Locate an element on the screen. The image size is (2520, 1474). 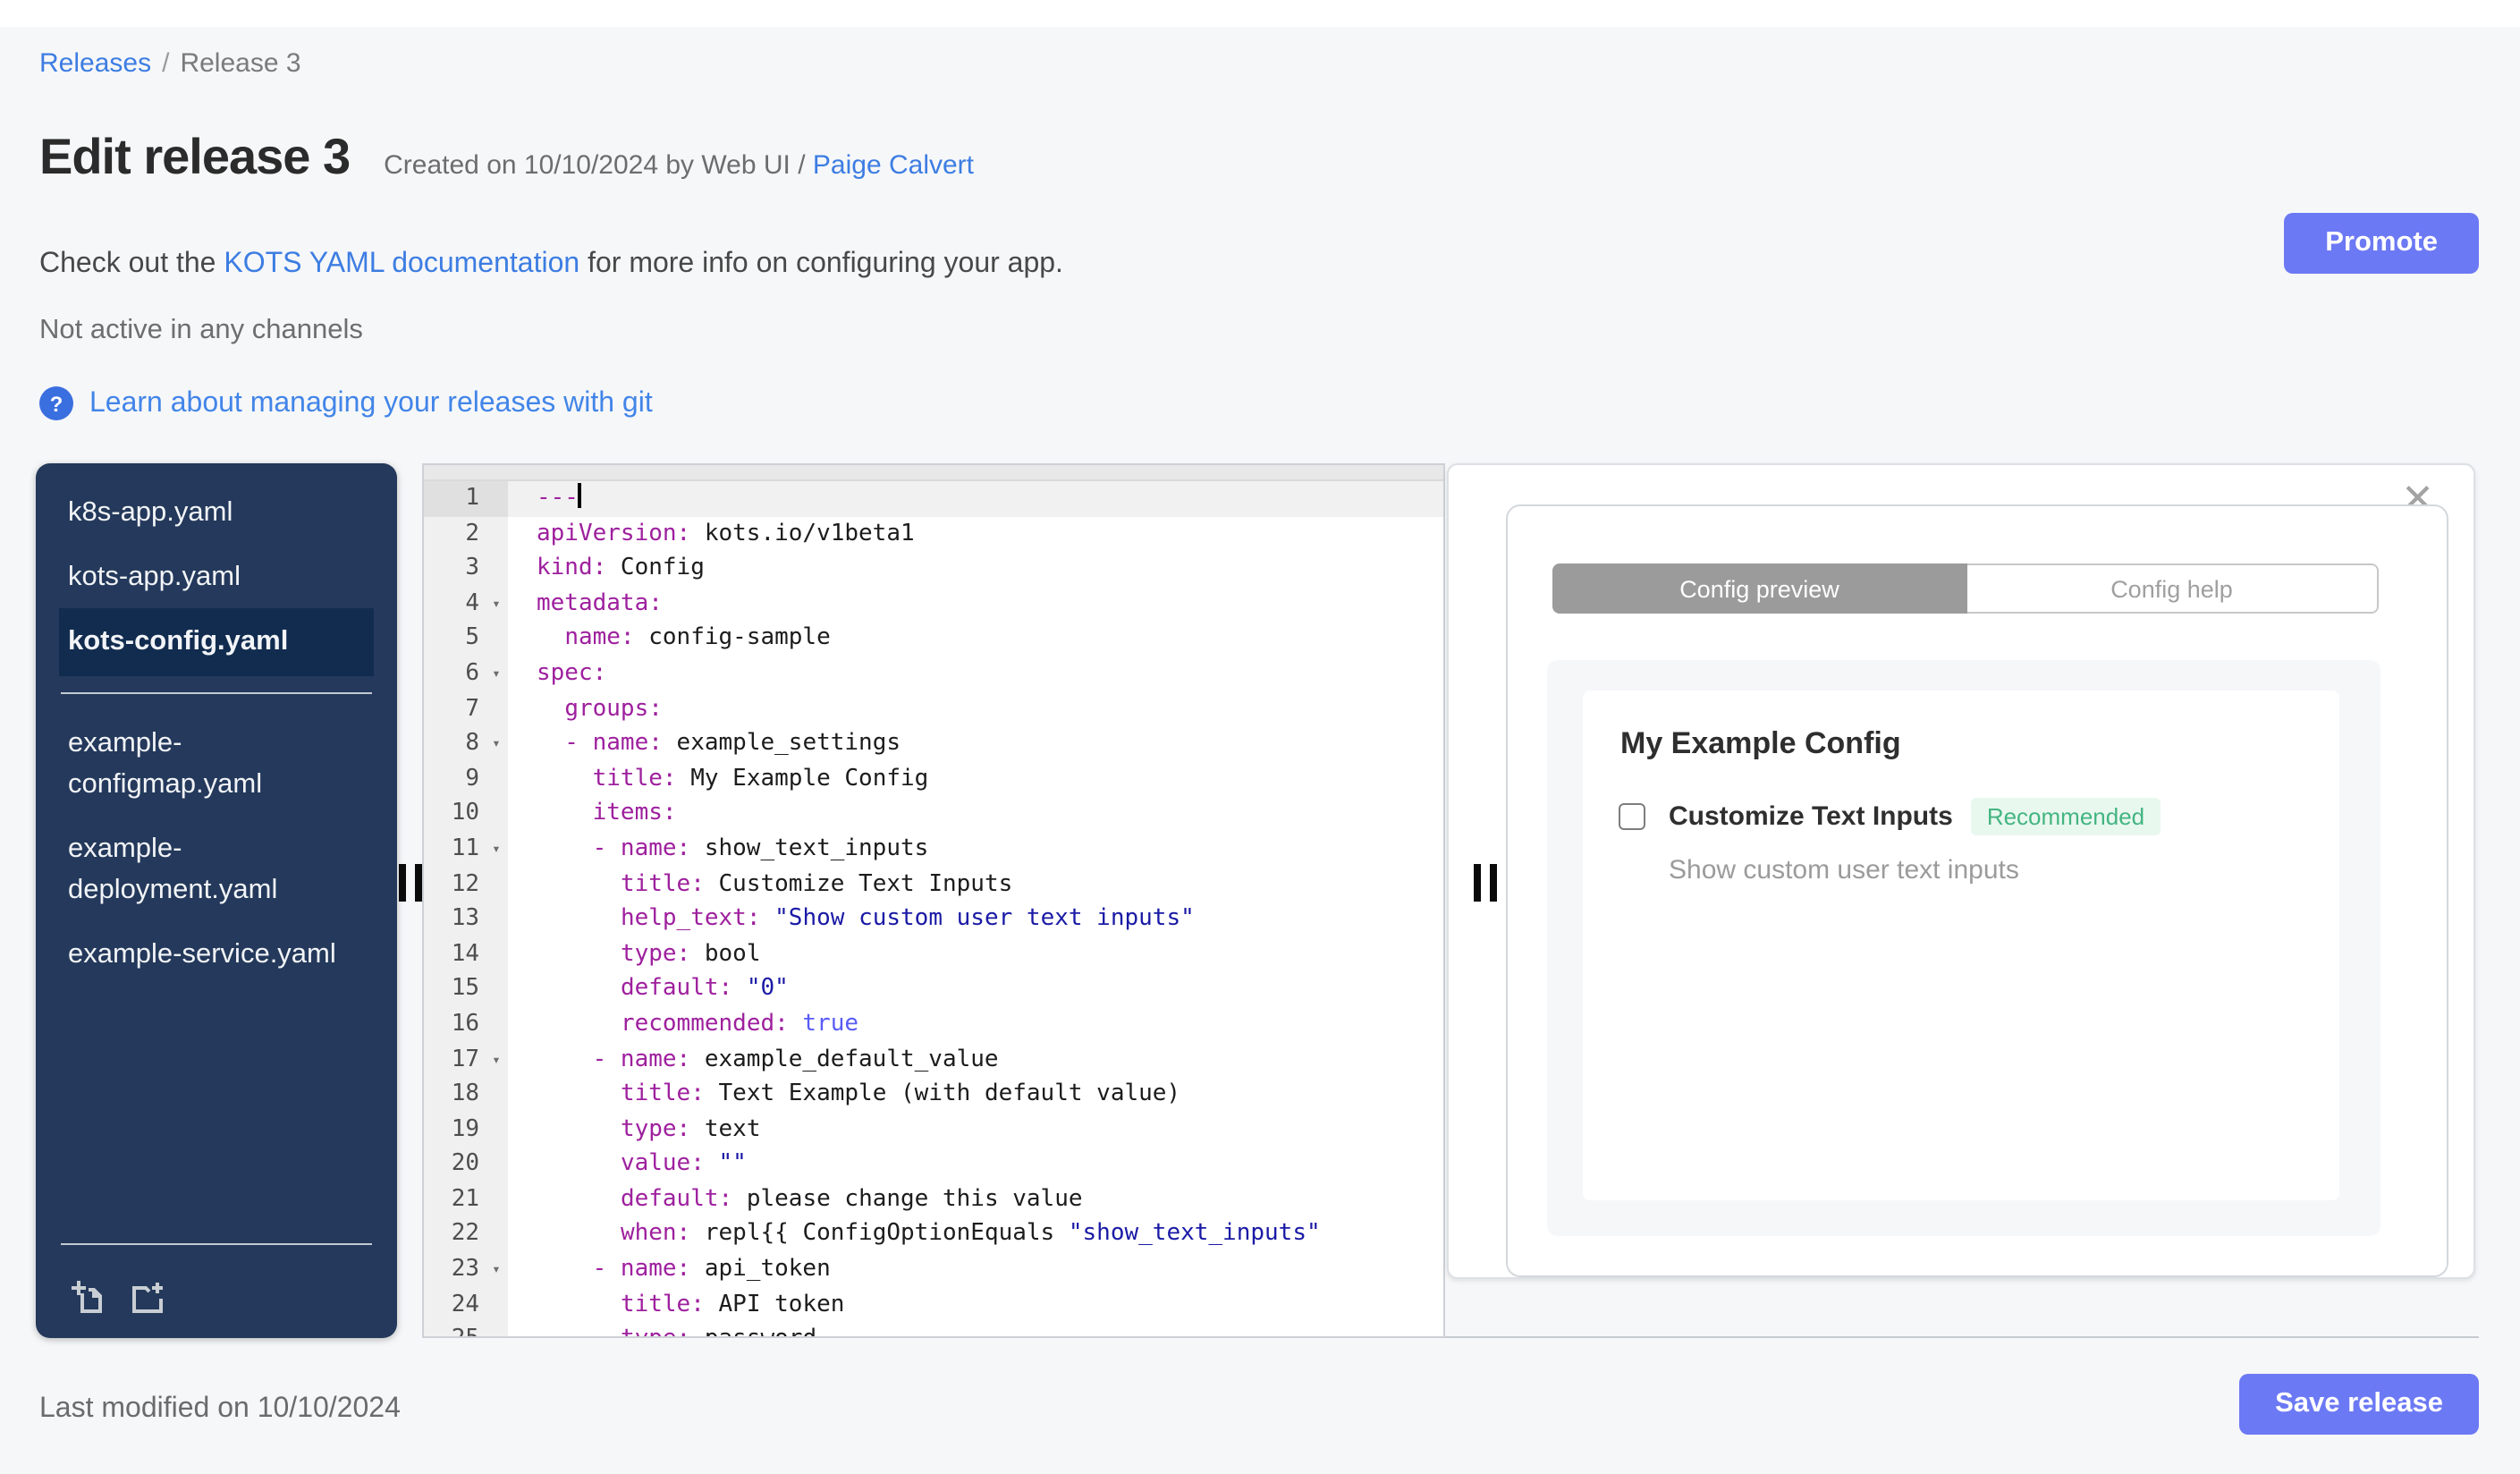
code-line: 25 type: password is located at coordinates (933, 1329).